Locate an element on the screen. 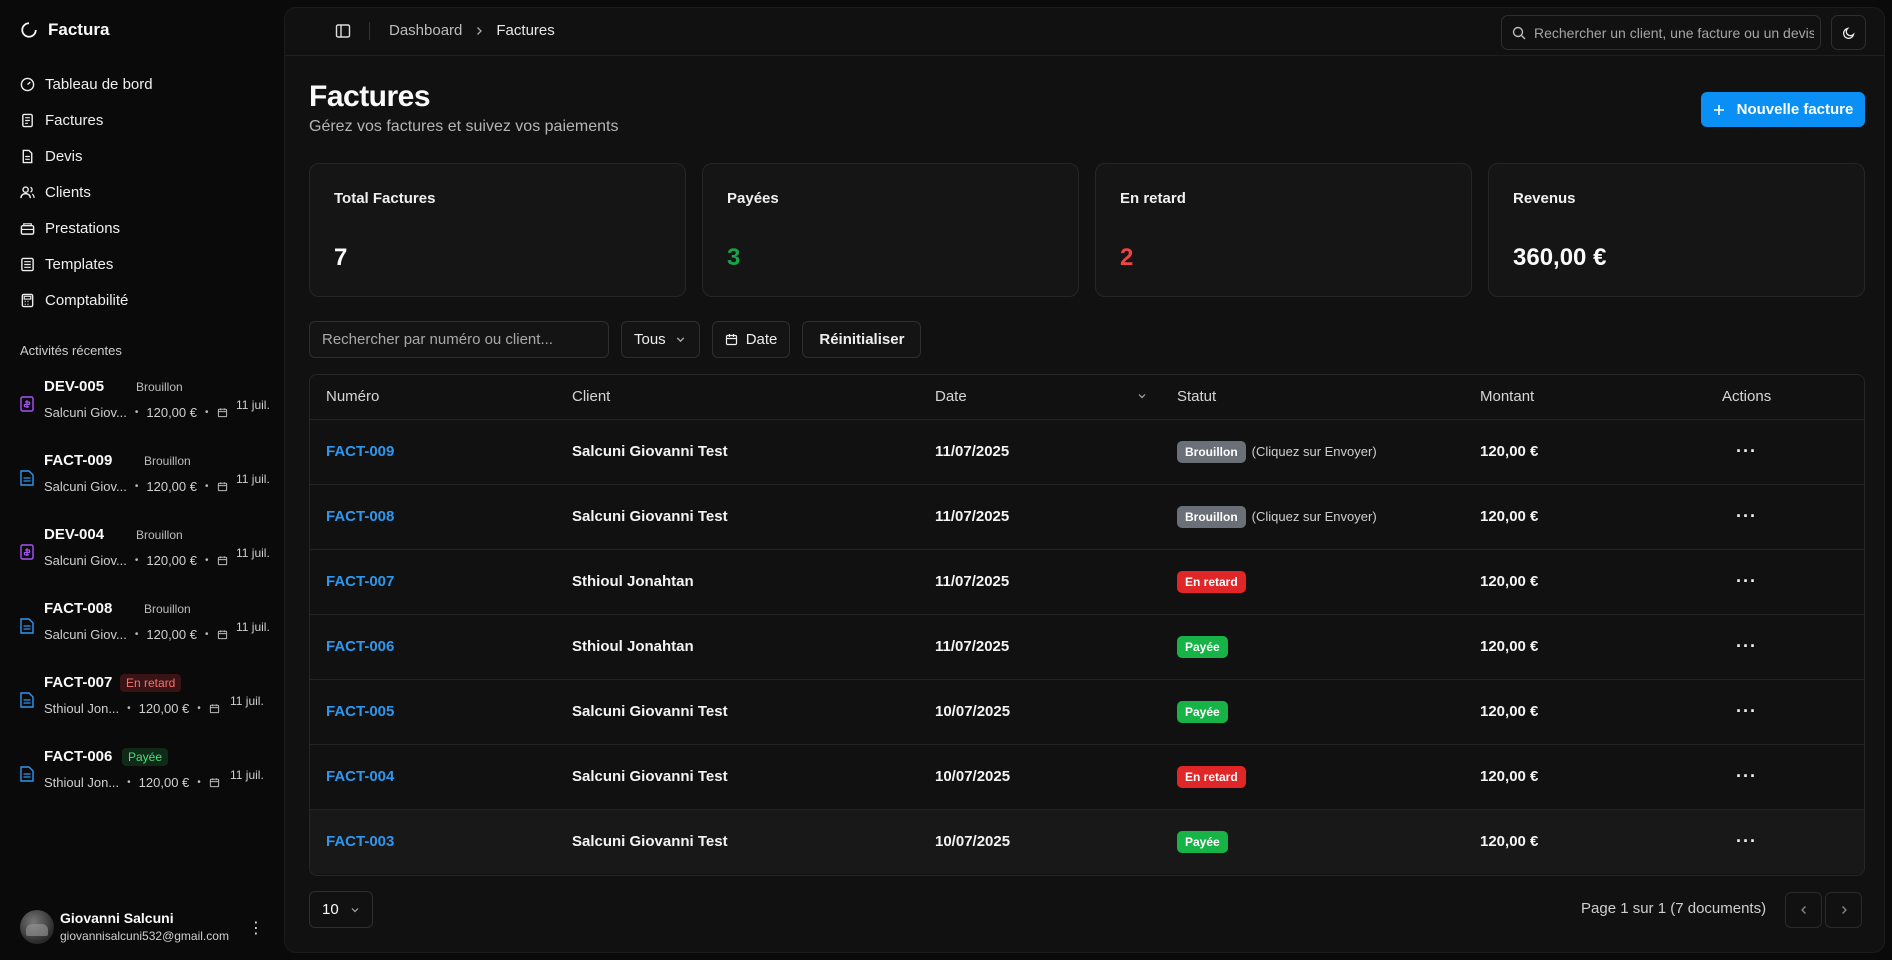 Image resolution: width=1892 pixels, height=960 pixels. previous-page-button is located at coordinates (1803, 910).